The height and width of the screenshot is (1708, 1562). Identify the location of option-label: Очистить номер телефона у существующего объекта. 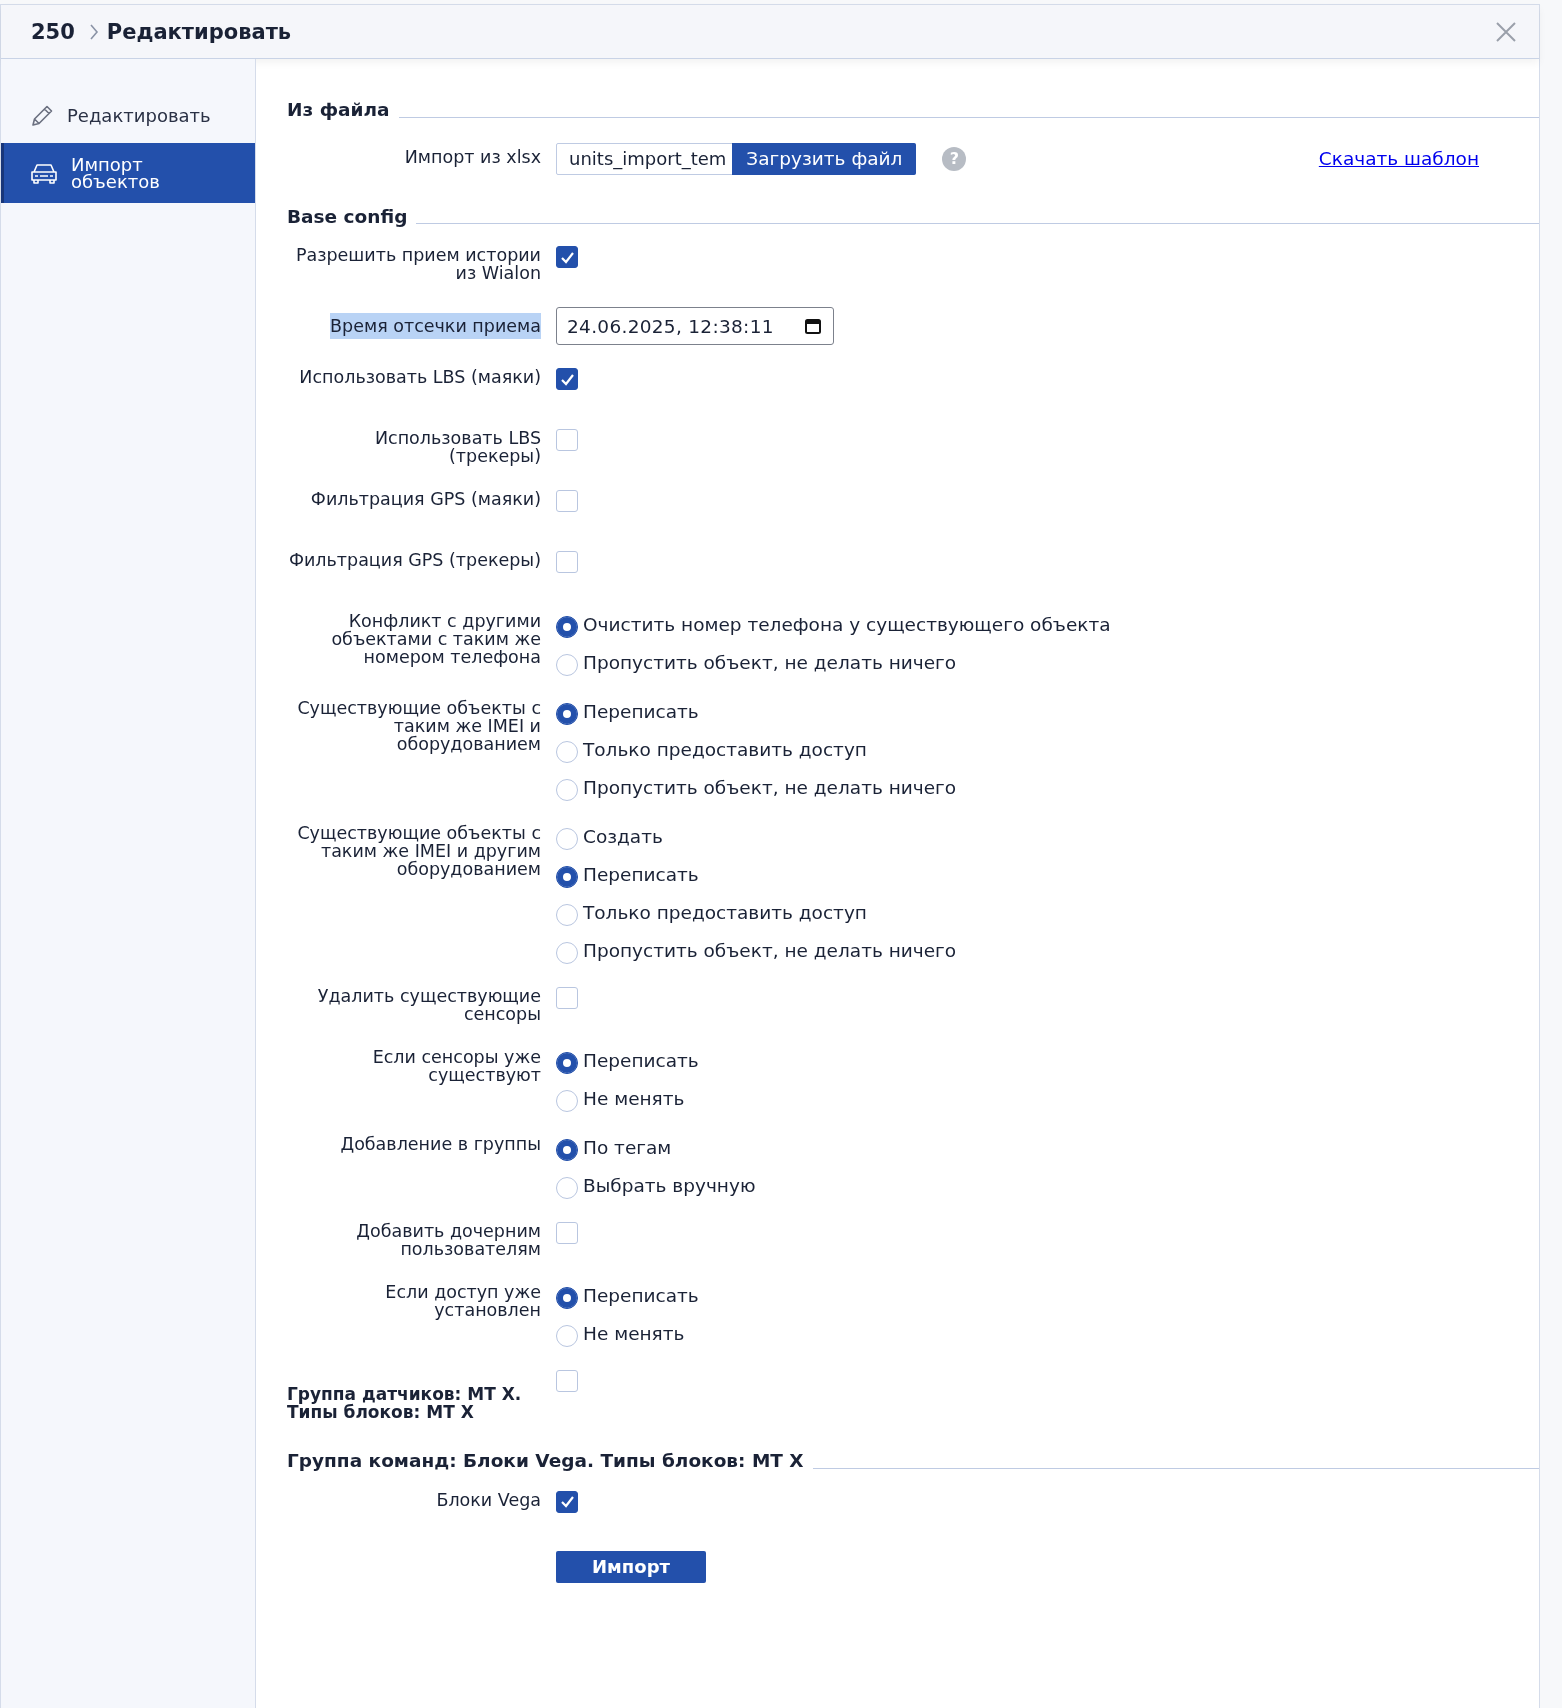
(847, 625).